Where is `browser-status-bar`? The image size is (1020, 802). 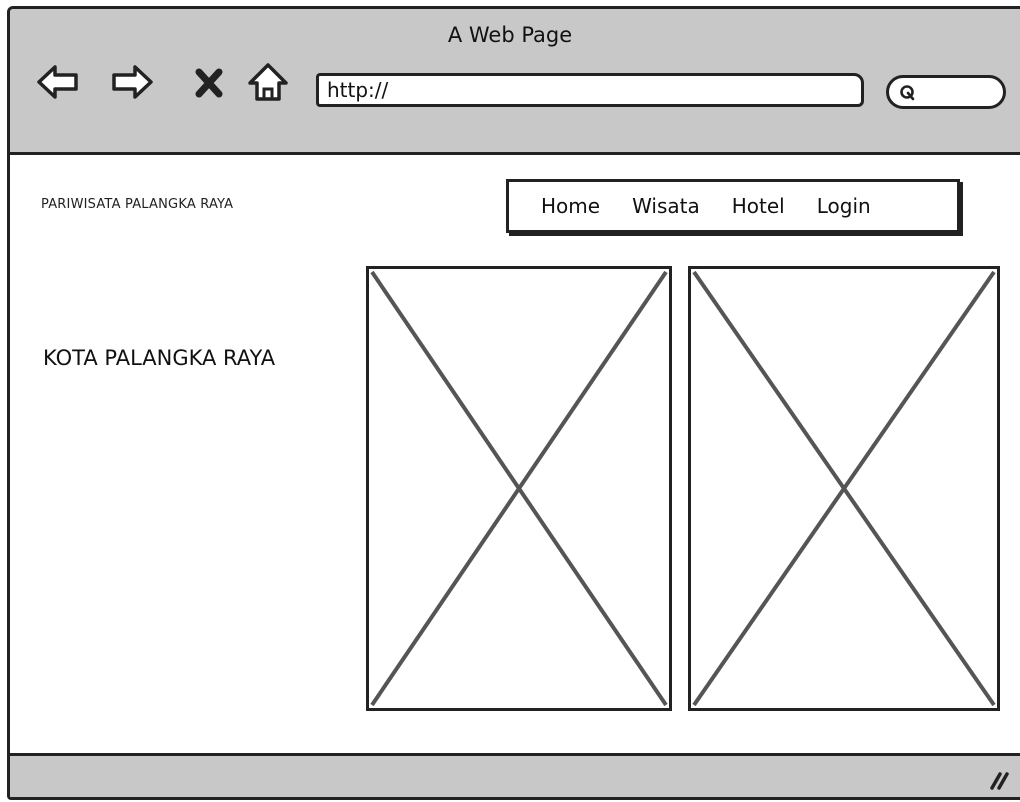 browser-status-bar is located at coordinates (515, 775).